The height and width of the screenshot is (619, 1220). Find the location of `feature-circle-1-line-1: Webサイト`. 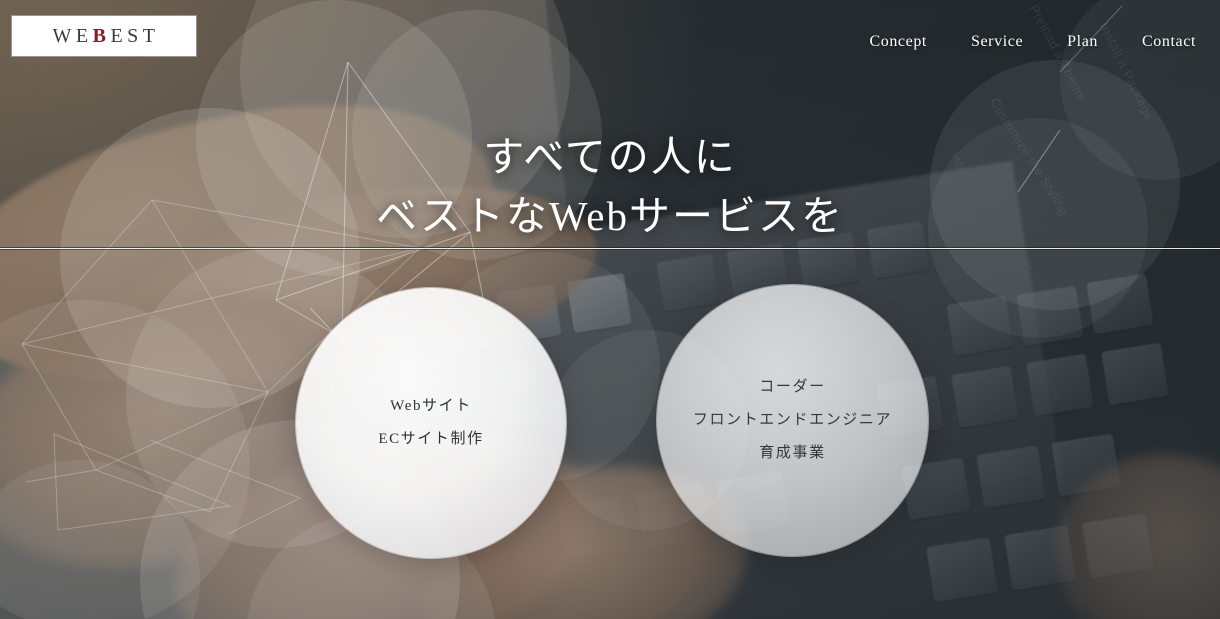

feature-circle-1-line-1: Webサイト is located at coordinates (431, 406).